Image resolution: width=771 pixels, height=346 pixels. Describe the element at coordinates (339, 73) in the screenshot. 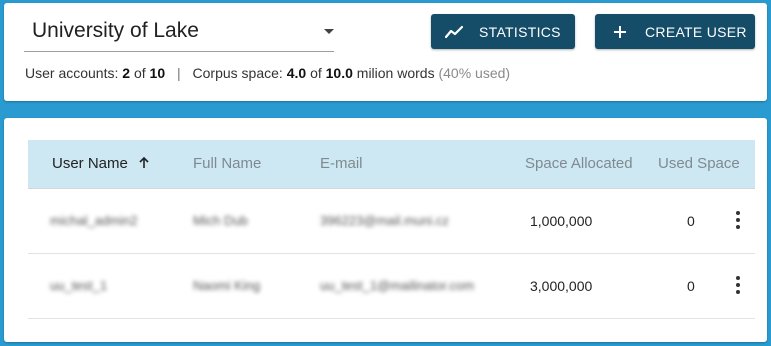

I see `corpus-total: 10.0` at that location.